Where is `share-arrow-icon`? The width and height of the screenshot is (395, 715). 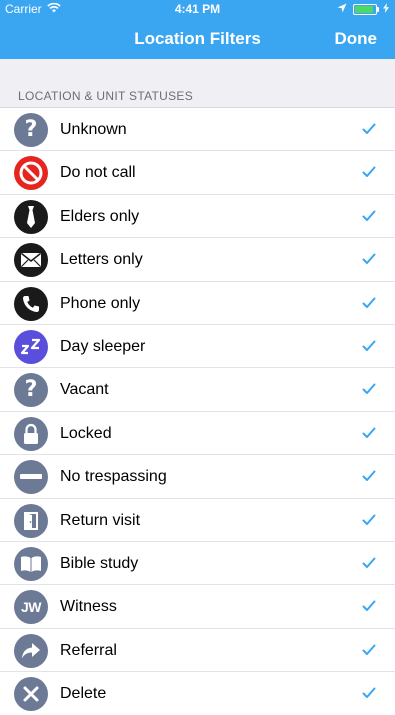
share-arrow-icon is located at coordinates (31, 650).